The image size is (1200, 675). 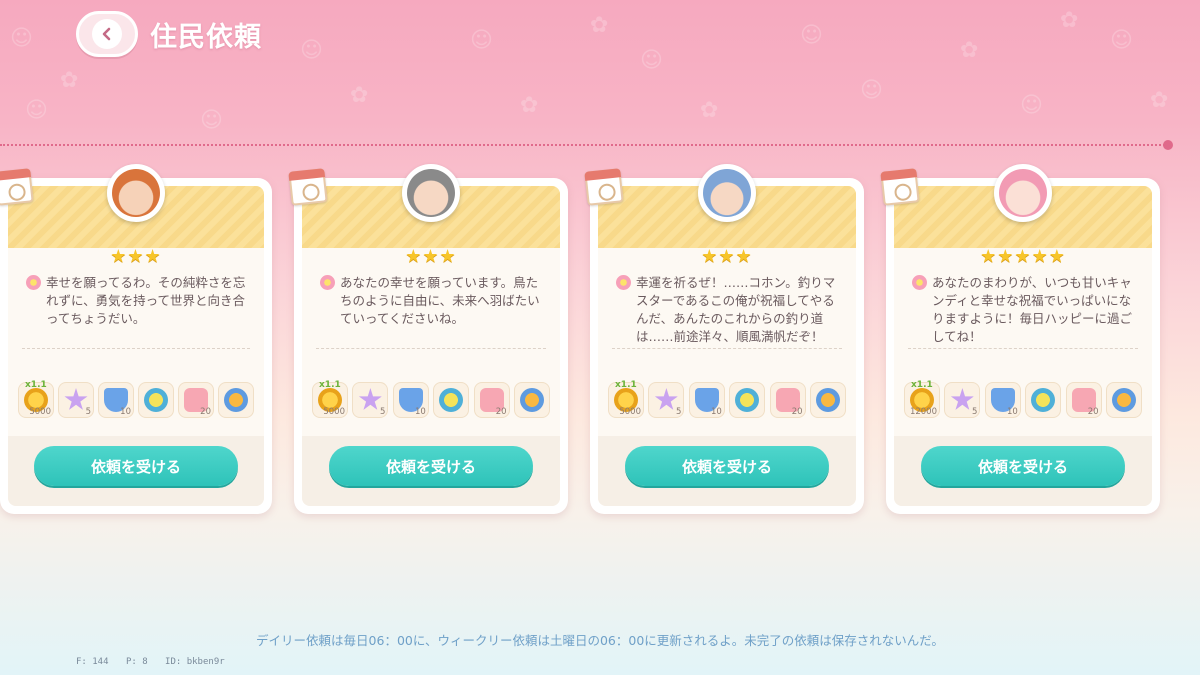 I want to click on debug-id: ID: bkben9r, so click(x=195, y=662).